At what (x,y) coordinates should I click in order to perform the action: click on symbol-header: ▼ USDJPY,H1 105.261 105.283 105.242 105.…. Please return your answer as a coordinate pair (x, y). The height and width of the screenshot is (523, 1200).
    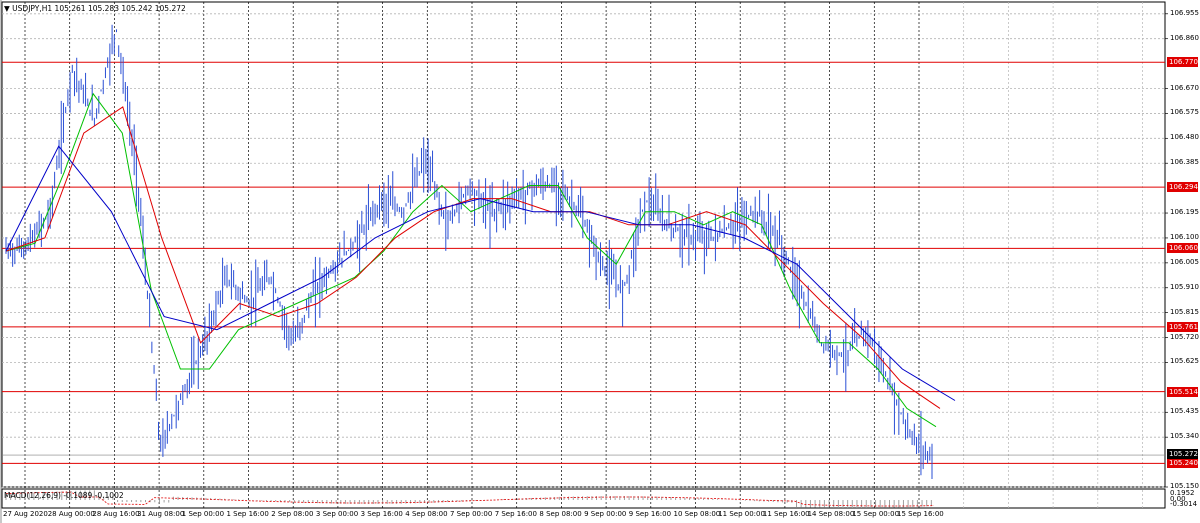
    Looking at the image, I should click on (95, 8).